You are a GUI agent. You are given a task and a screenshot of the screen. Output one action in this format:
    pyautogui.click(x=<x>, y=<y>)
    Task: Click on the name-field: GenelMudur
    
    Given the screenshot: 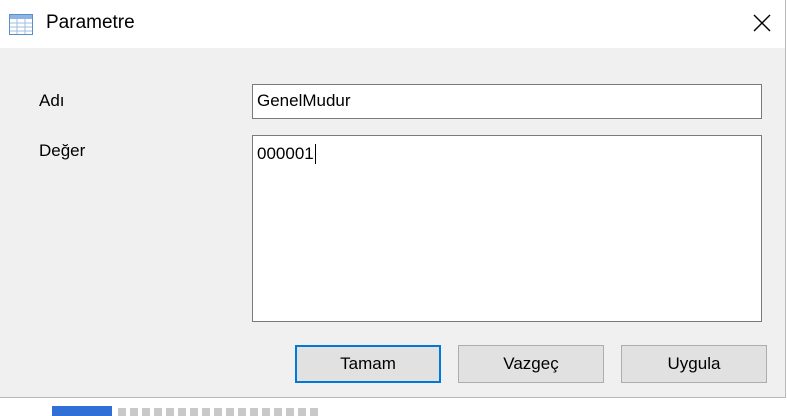 What is the action you would take?
    pyautogui.click(x=507, y=101)
    